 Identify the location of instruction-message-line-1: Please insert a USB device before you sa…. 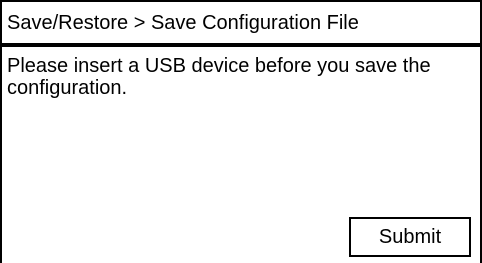
(219, 66).